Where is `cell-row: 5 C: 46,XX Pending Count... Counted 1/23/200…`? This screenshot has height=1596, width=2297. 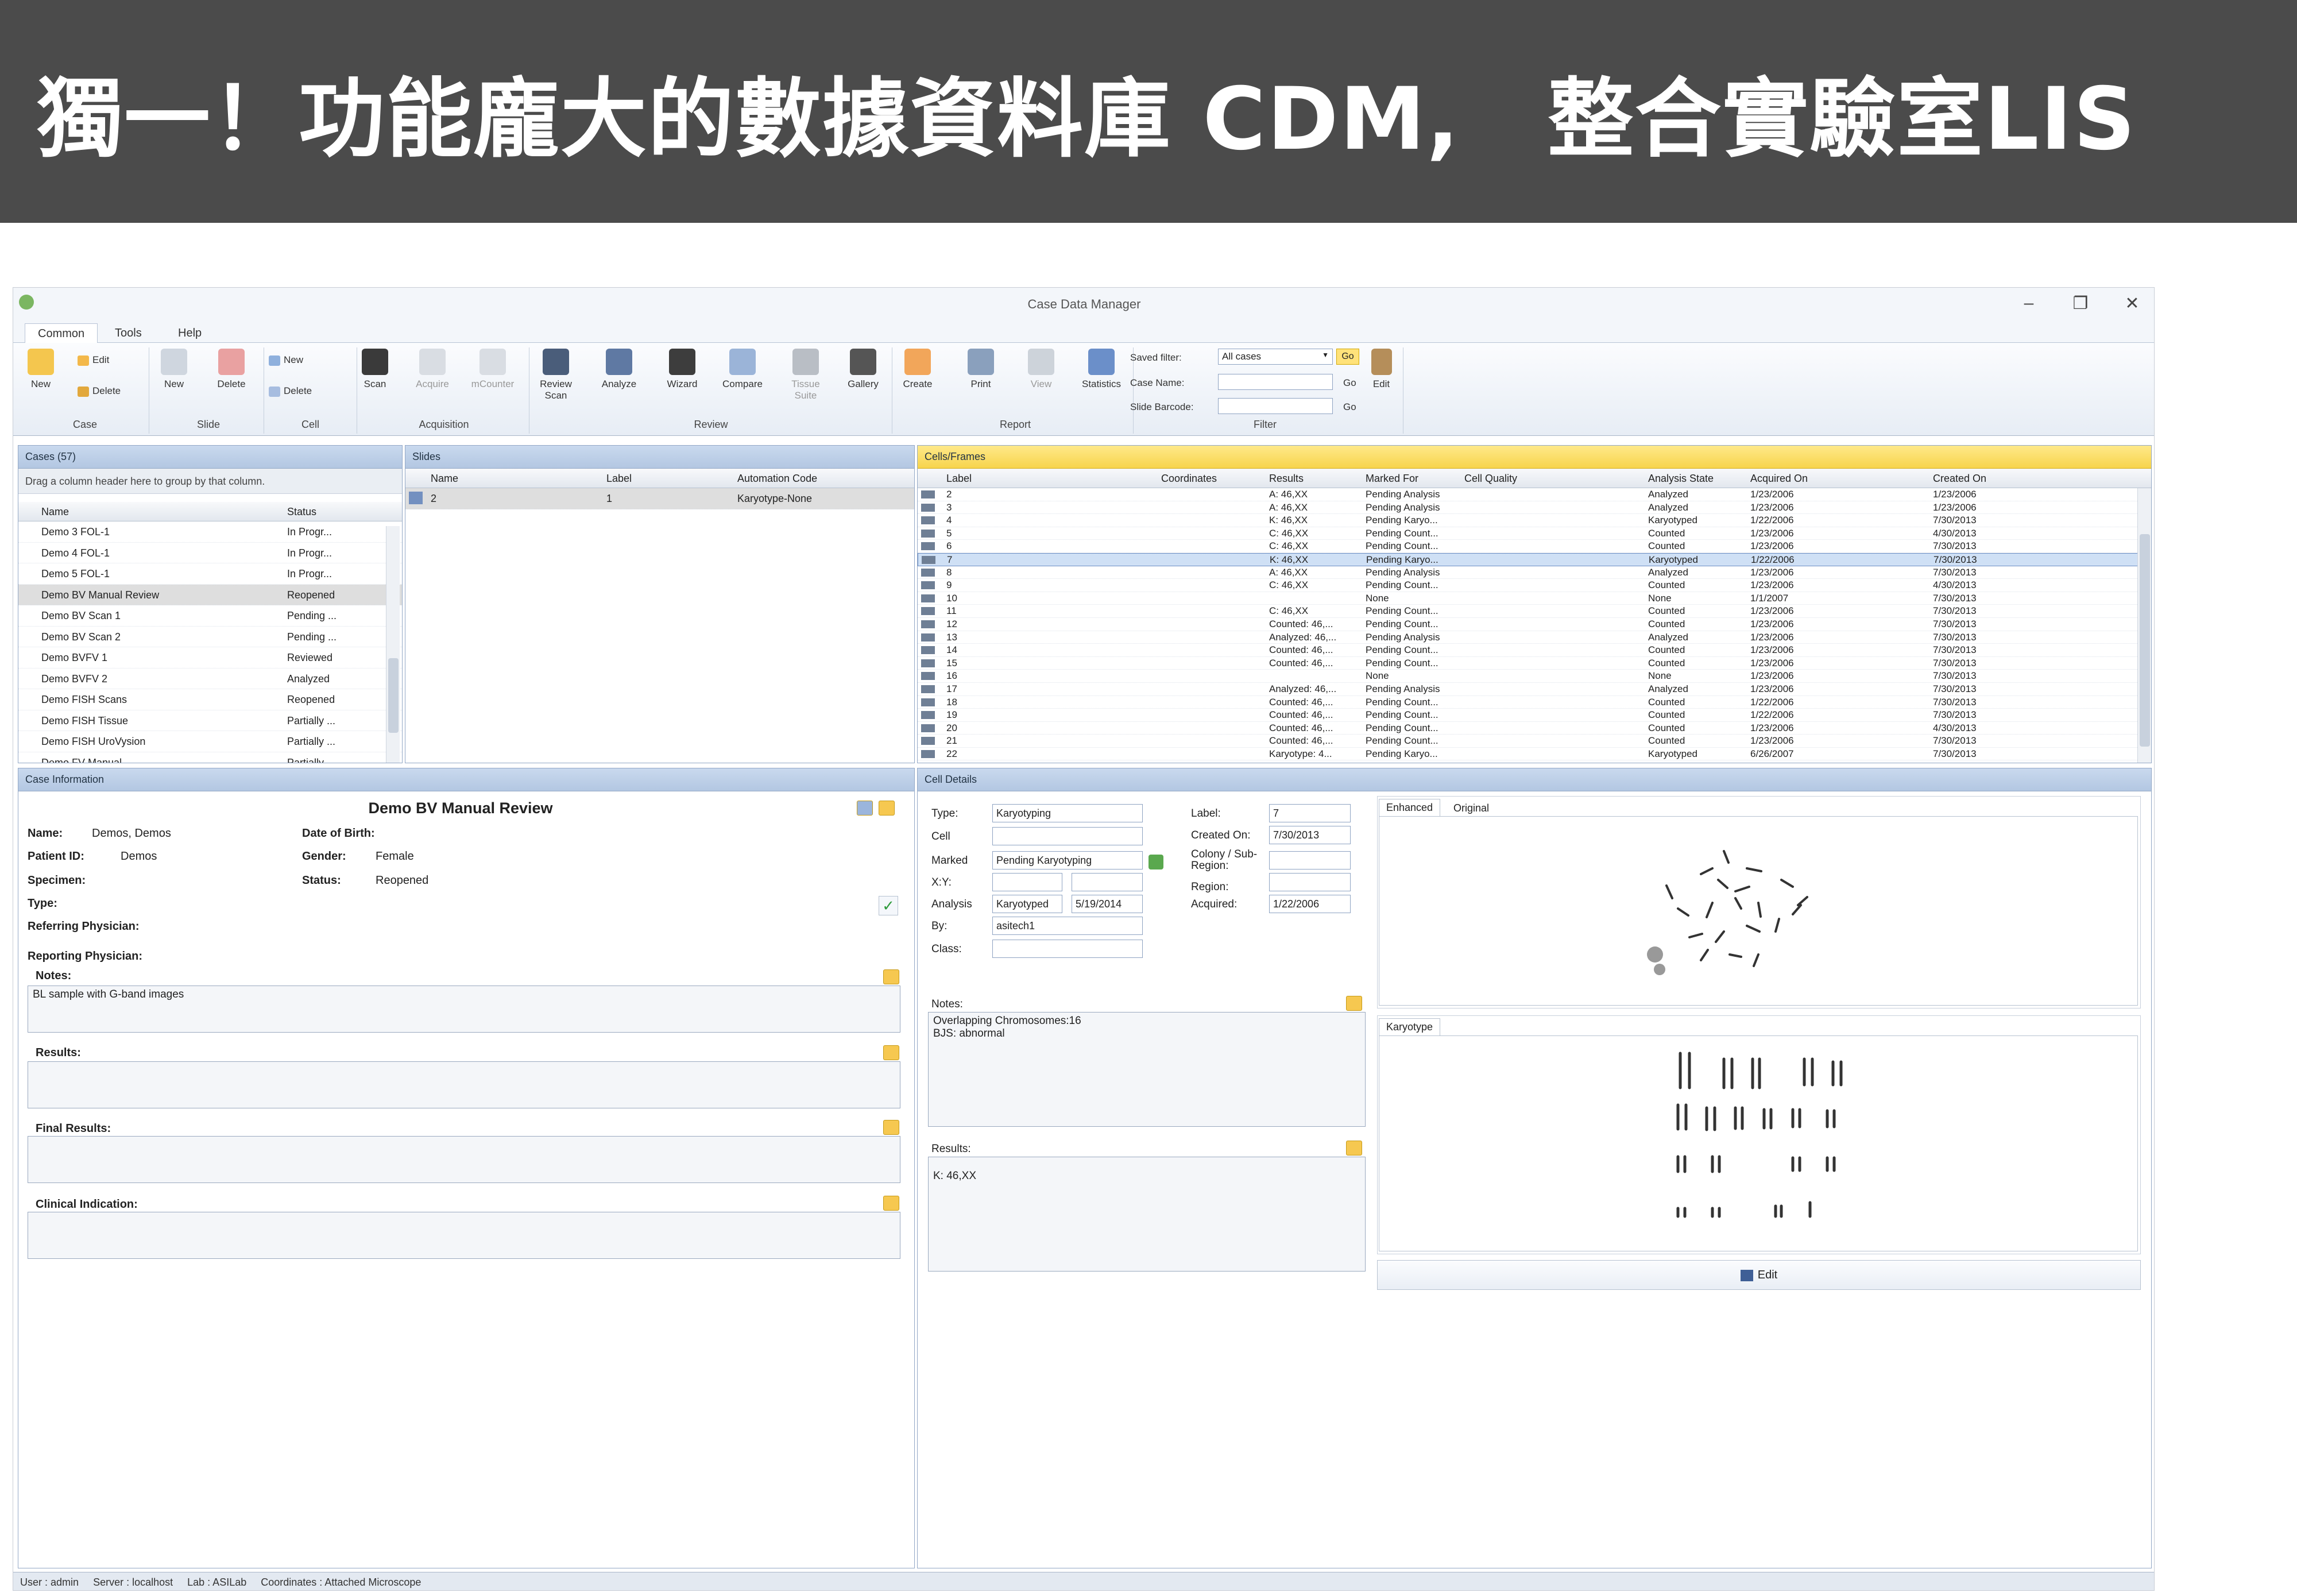
cell-row: 5 C: 46,XX Pending Count... Counted 1/23/200… is located at coordinates (1534, 533).